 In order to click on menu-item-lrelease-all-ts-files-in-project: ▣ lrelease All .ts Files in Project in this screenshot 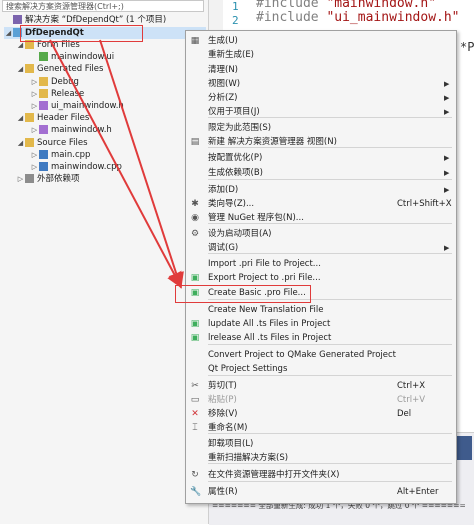, I will do `click(321, 338)`.